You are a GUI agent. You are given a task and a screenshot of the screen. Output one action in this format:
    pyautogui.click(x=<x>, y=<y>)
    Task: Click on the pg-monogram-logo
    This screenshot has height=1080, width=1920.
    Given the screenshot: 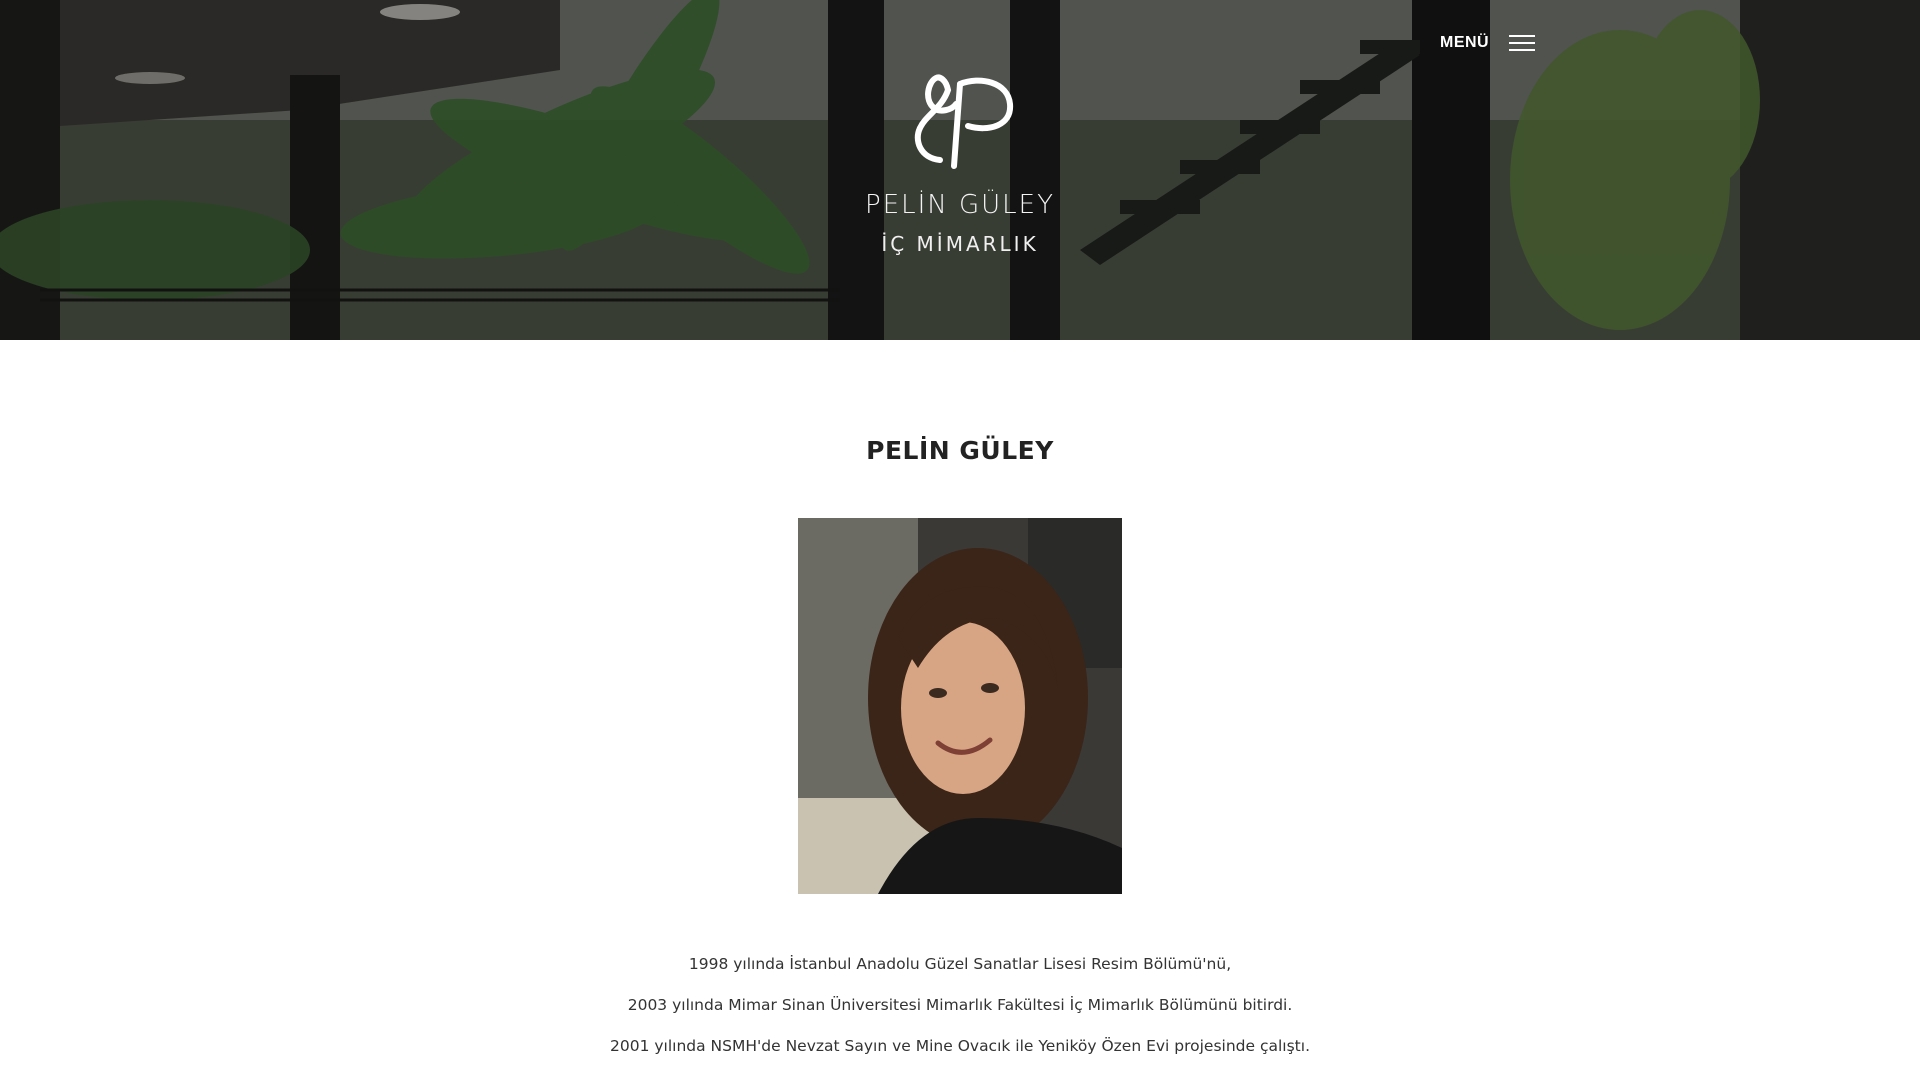 What is the action you would take?
    pyautogui.click(x=960, y=120)
    